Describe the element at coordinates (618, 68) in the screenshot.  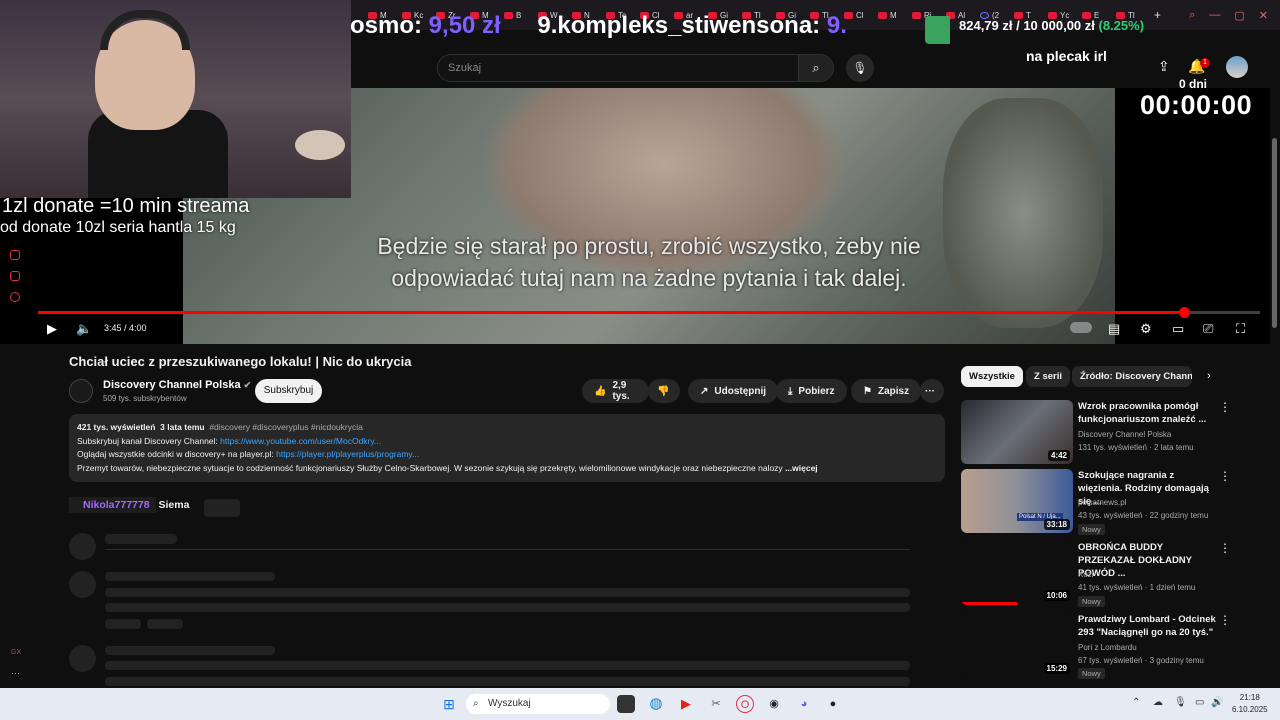
I see `search-input: Szukaj` at that location.